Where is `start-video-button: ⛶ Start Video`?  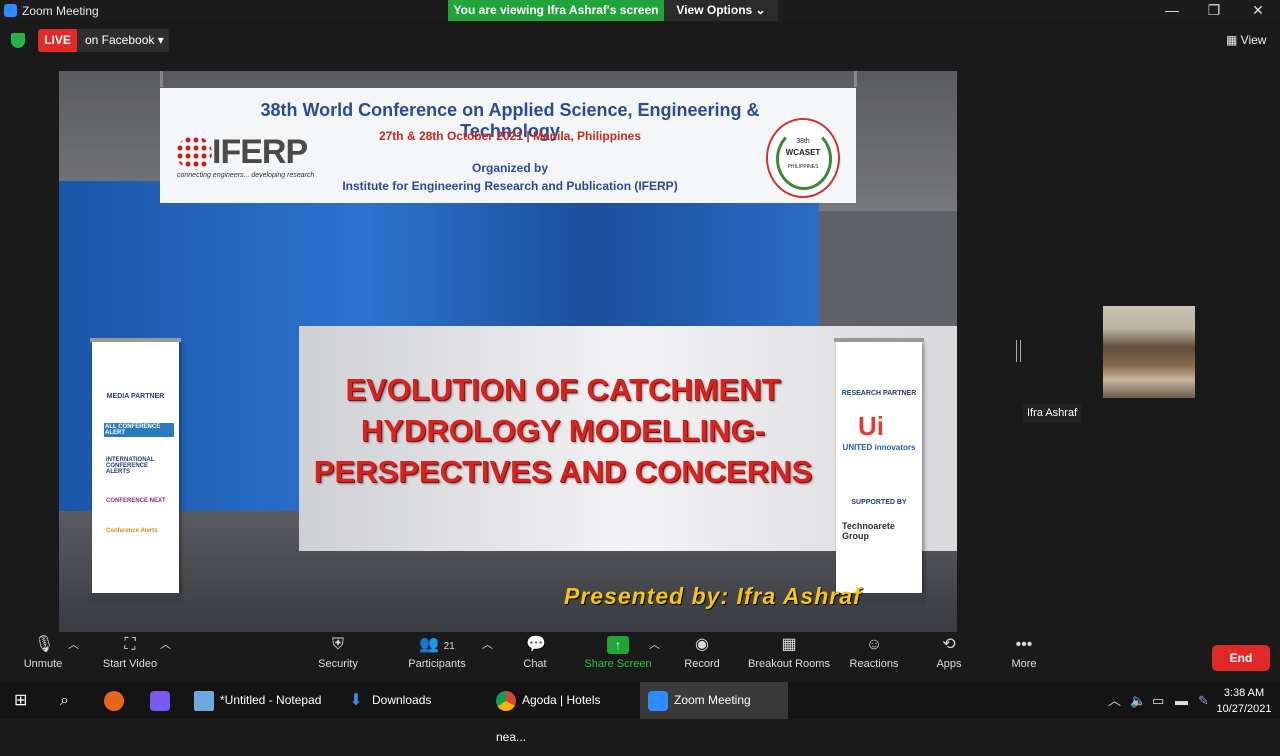 start-video-button: ⛶ Start Video is located at coordinates (130, 653).